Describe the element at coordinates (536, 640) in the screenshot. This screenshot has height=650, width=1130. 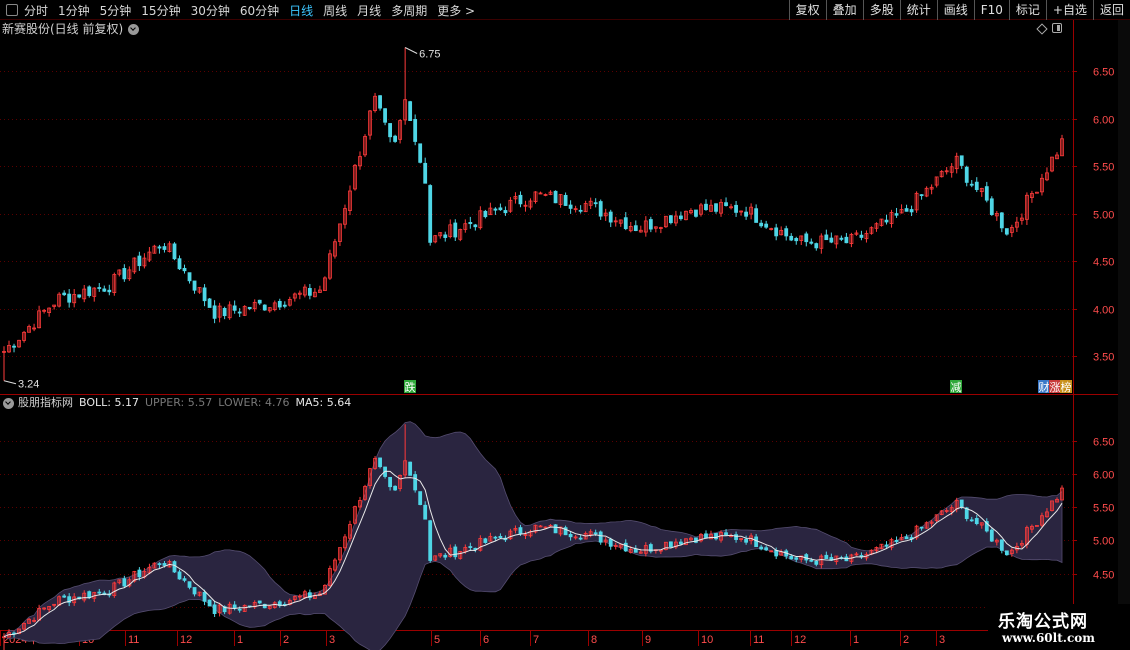
I see `x-axis-label: 7` at that location.